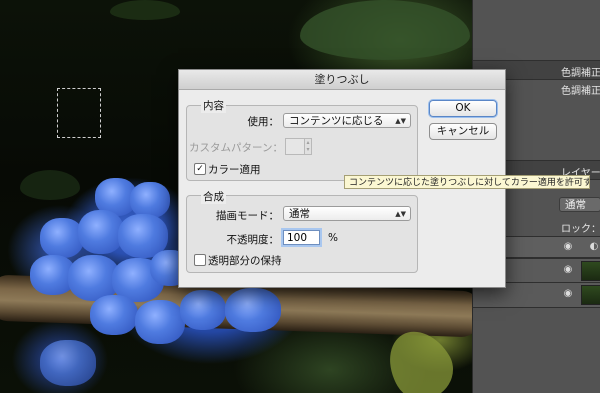  I want to click on lock-label: ロック：, so click(580, 229).